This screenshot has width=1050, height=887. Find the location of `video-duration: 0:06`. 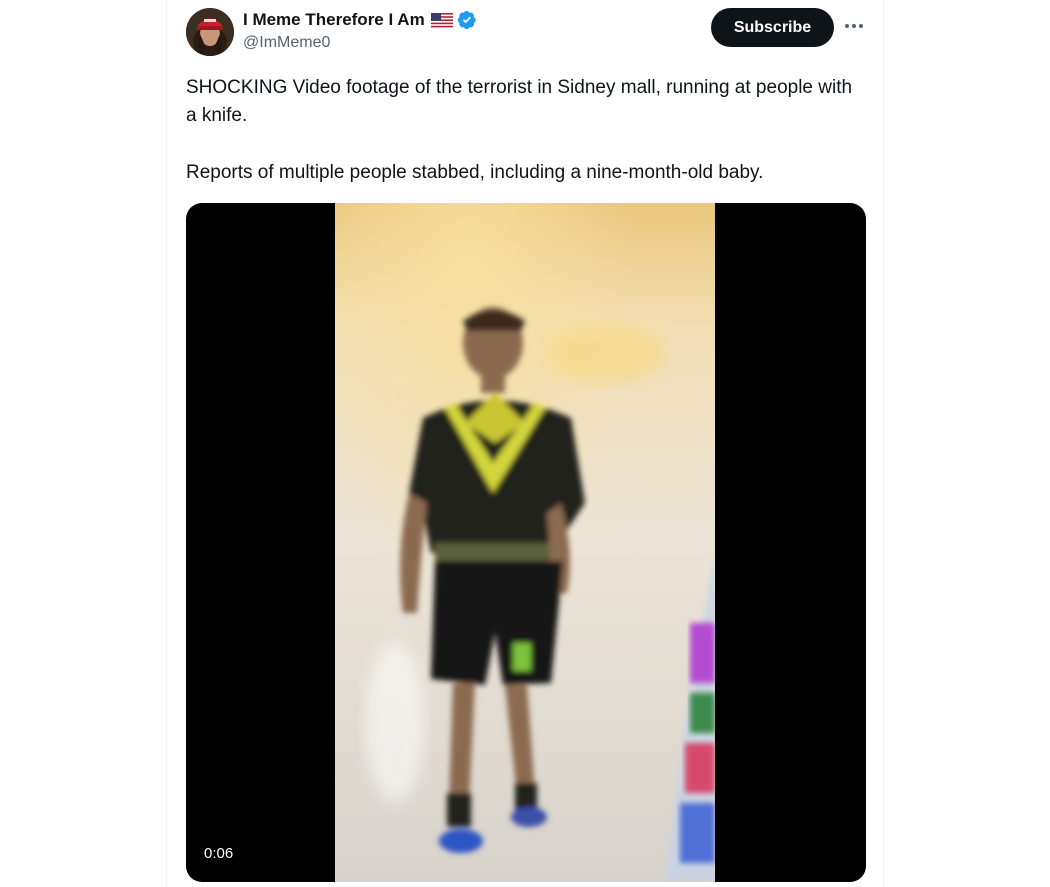

video-duration: 0:06 is located at coordinates (219, 854).